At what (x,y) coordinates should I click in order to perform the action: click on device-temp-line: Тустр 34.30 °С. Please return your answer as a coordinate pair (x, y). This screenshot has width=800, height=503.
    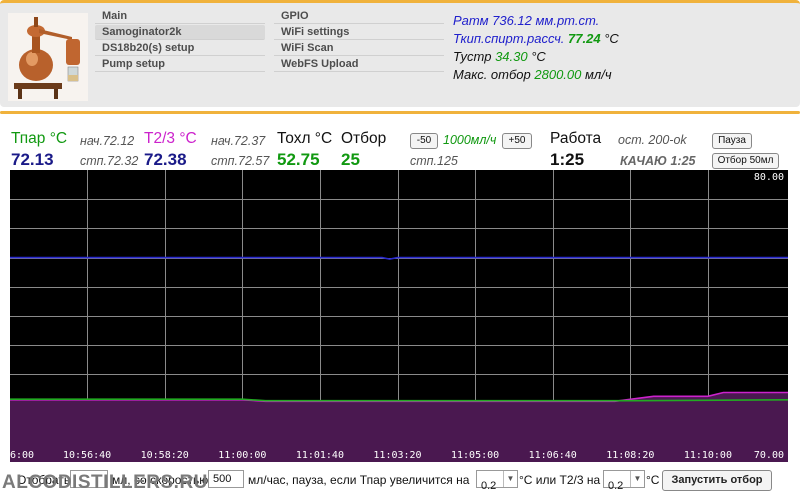
    Looking at the image, I should click on (536, 57).